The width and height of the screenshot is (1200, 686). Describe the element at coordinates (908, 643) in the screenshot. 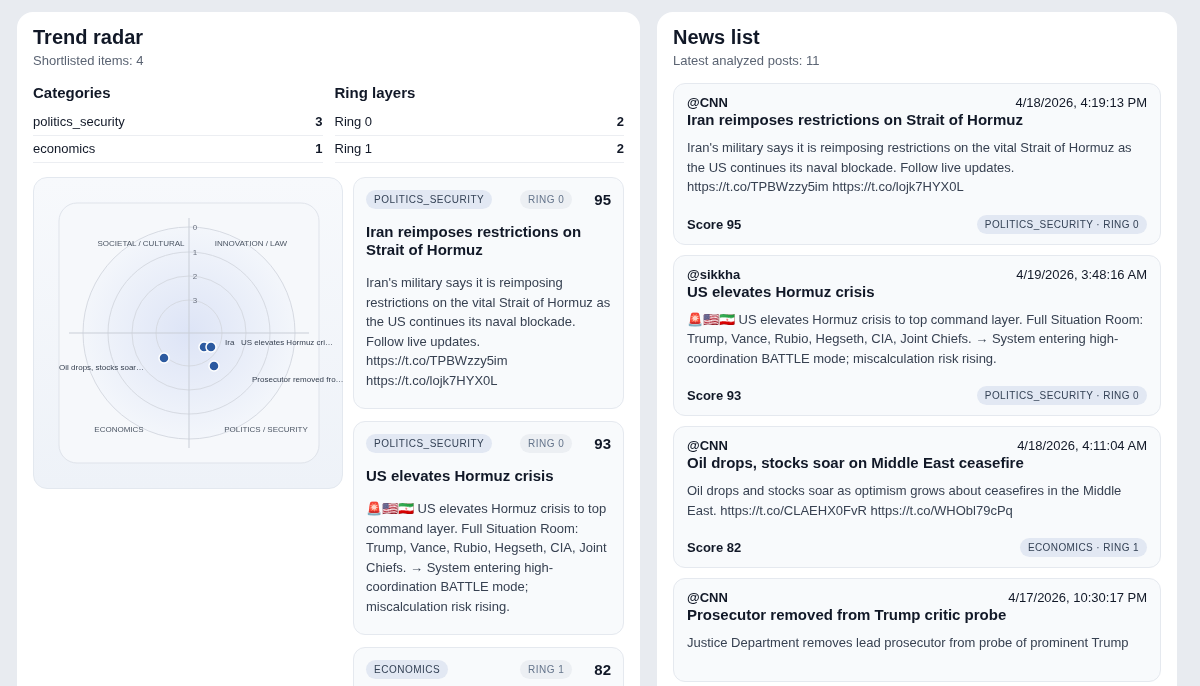

I see `post-body: Justice Department removes lead prosecutor from probe of prominent Trump` at that location.